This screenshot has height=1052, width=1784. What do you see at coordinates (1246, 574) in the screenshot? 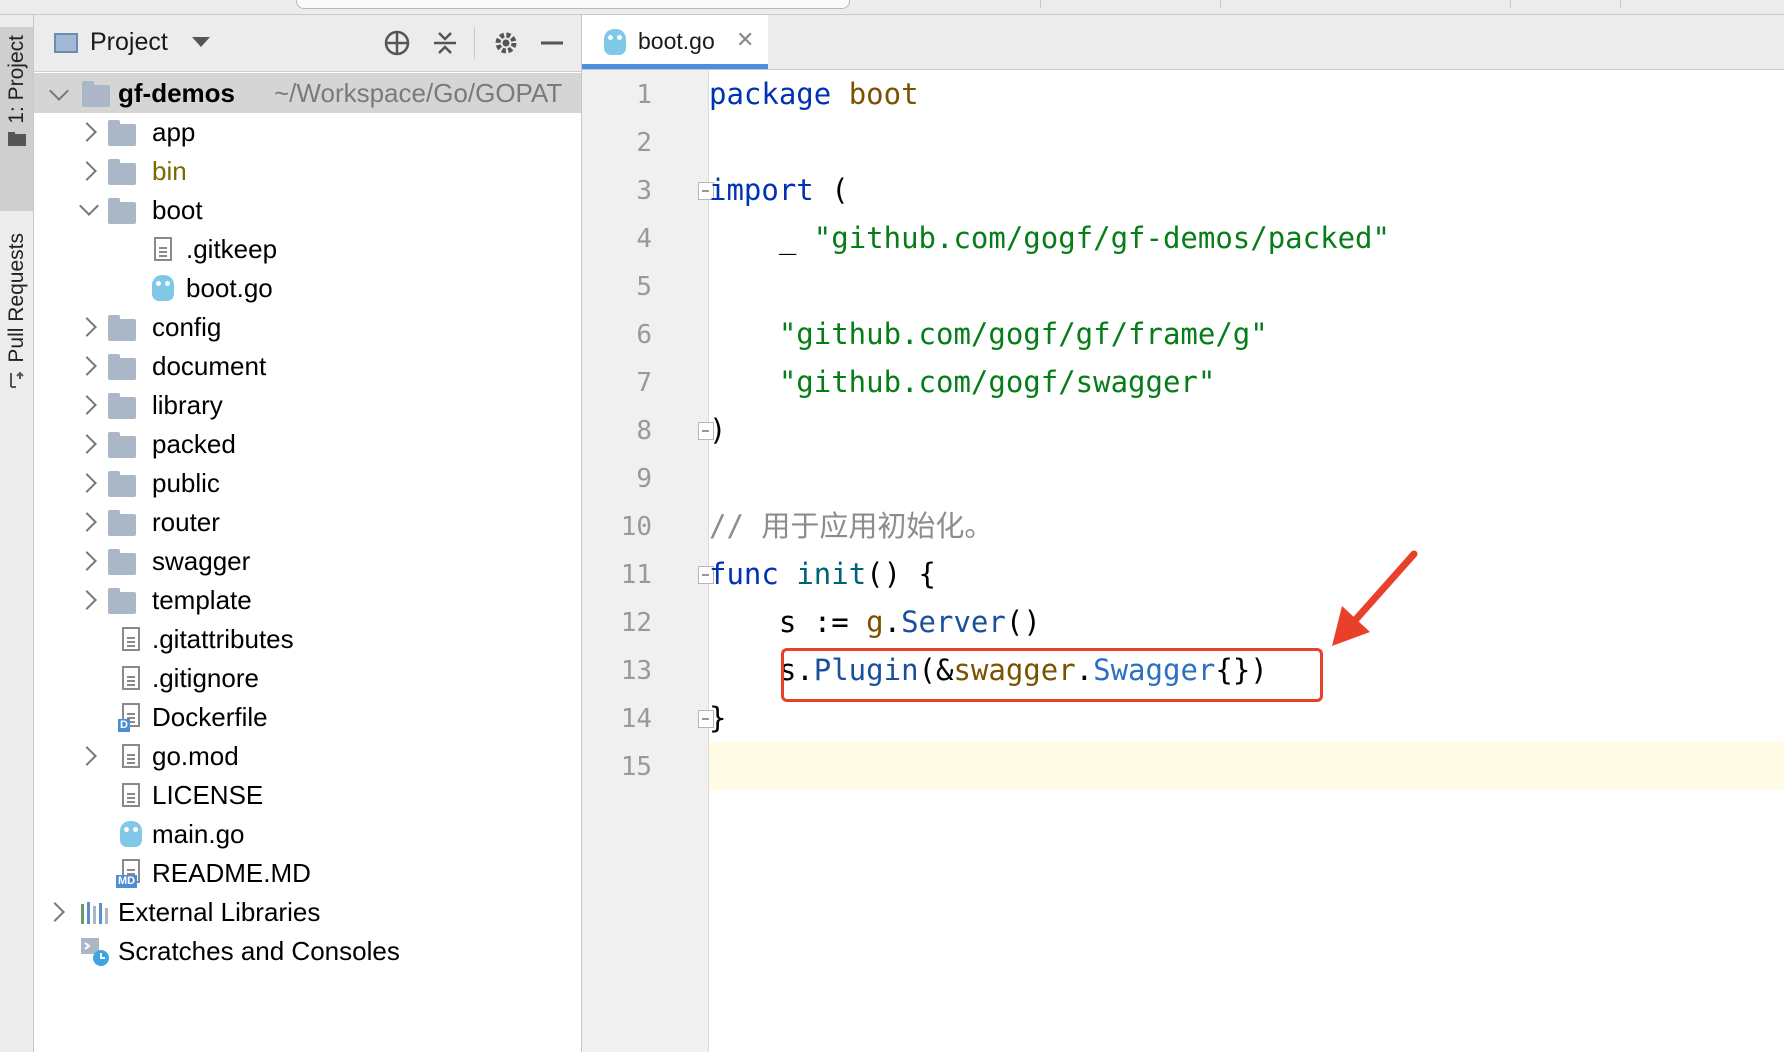
I see `code-line-11: func init() {` at bounding box center [1246, 574].